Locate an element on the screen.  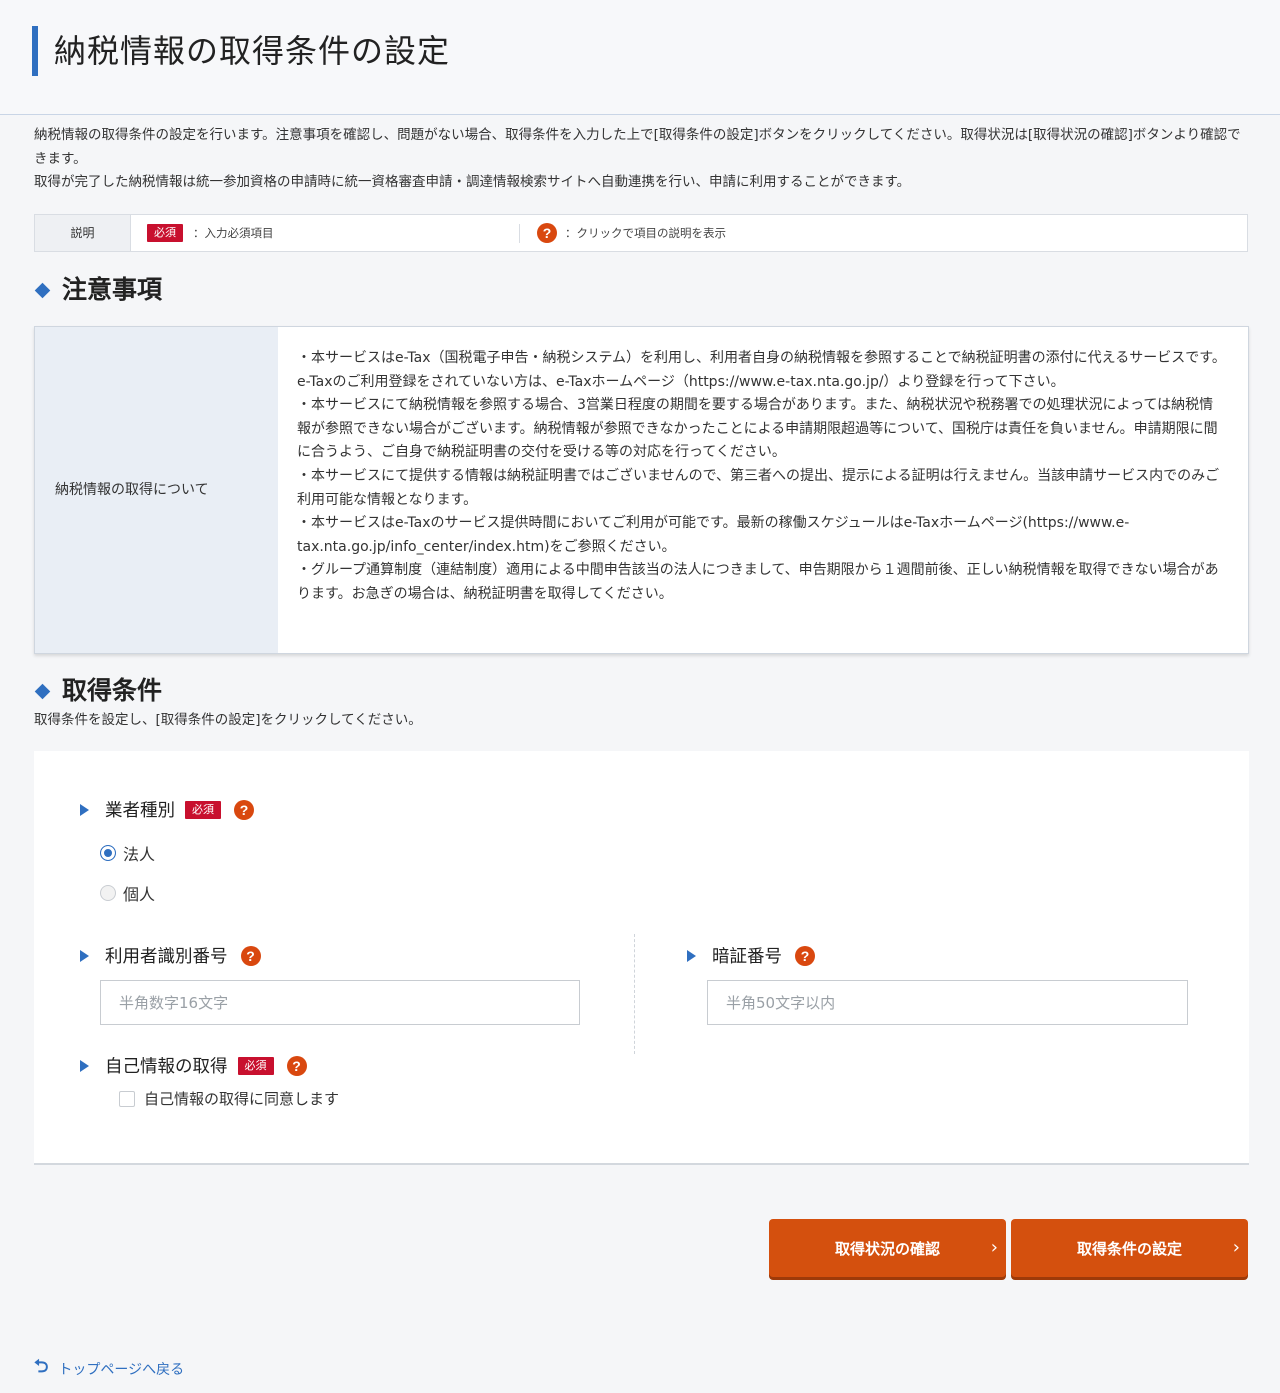
consent-checkbox is located at coordinates (127, 1098).